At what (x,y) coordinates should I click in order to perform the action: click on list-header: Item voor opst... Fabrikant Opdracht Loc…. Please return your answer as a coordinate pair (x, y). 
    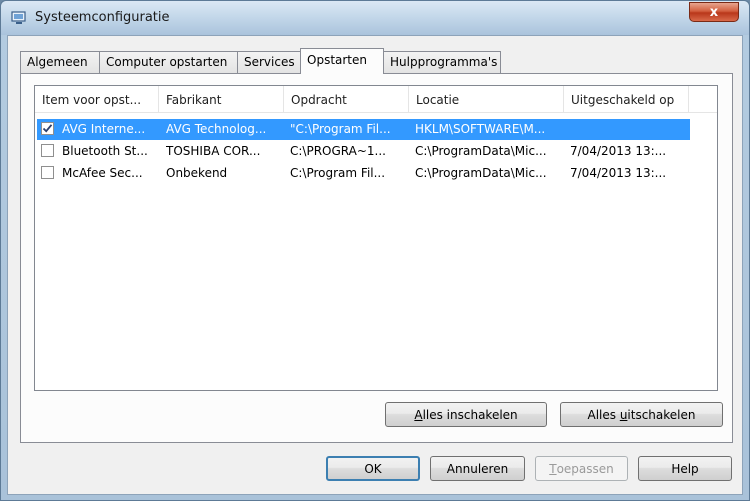
    Looking at the image, I should click on (376, 99).